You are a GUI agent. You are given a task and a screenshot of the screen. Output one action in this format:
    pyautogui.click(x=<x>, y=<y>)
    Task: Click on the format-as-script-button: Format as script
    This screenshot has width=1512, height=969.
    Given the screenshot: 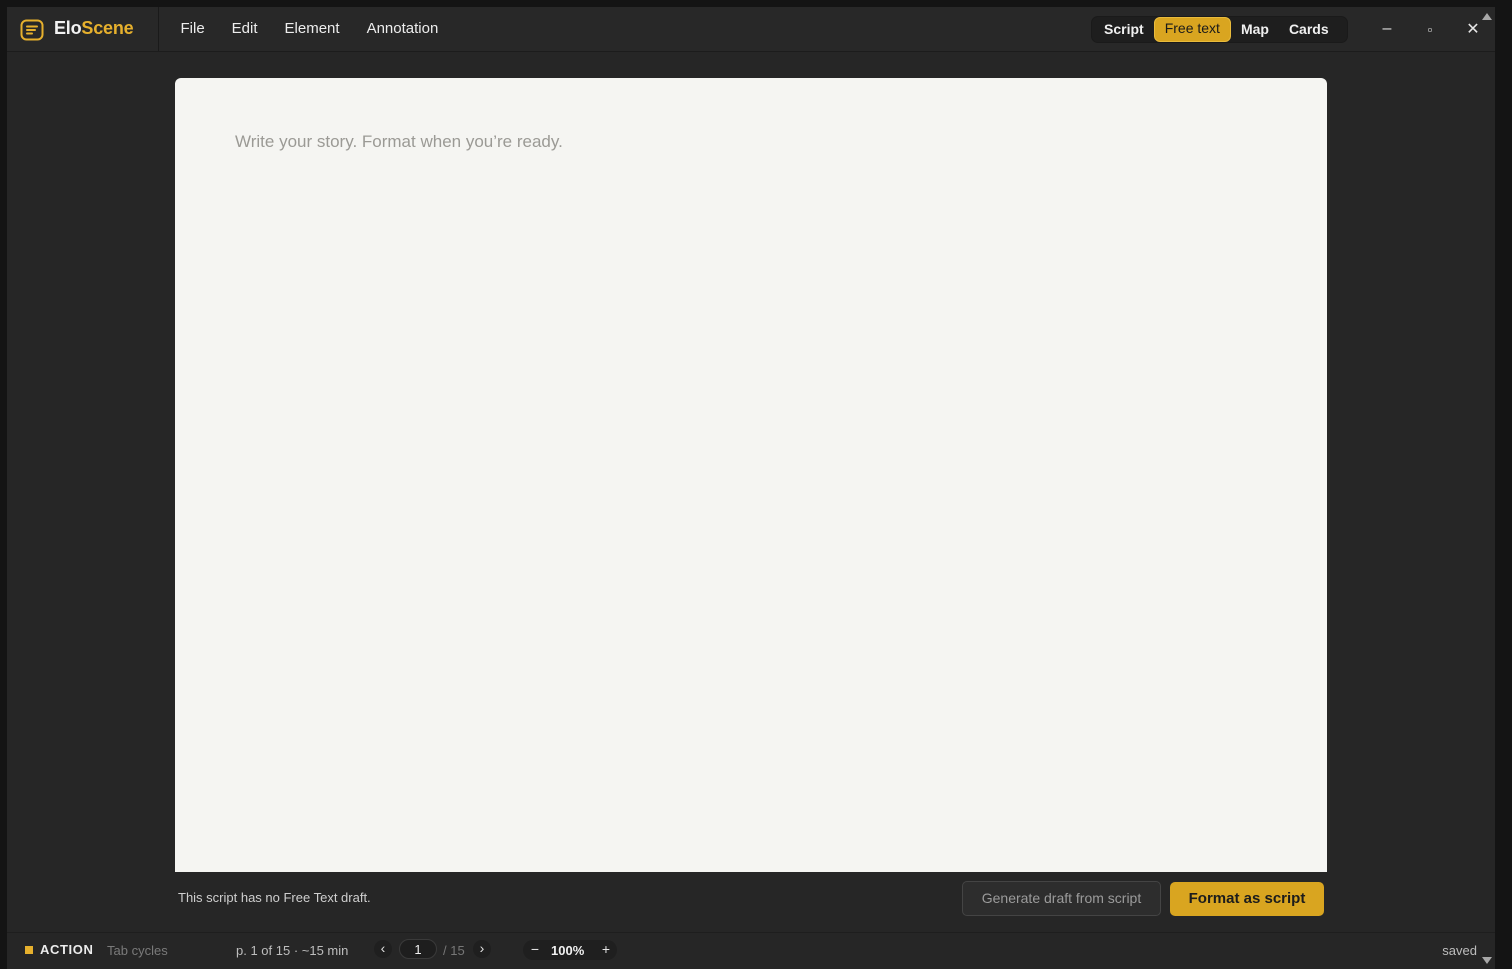 What is the action you would take?
    pyautogui.click(x=1247, y=899)
    